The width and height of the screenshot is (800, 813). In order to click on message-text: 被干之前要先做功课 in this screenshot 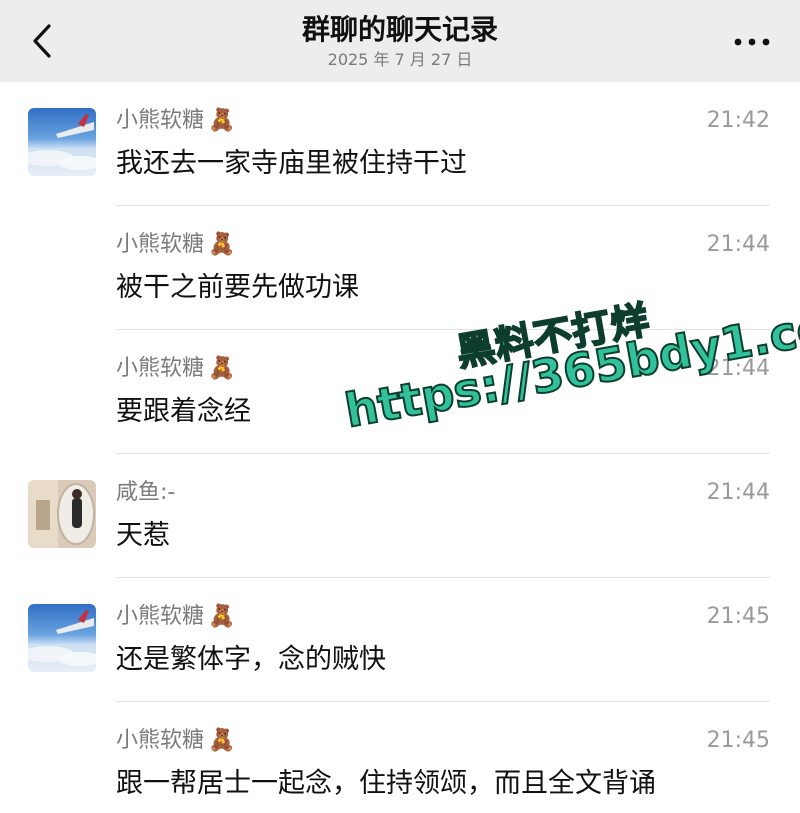, I will do `click(237, 287)`.